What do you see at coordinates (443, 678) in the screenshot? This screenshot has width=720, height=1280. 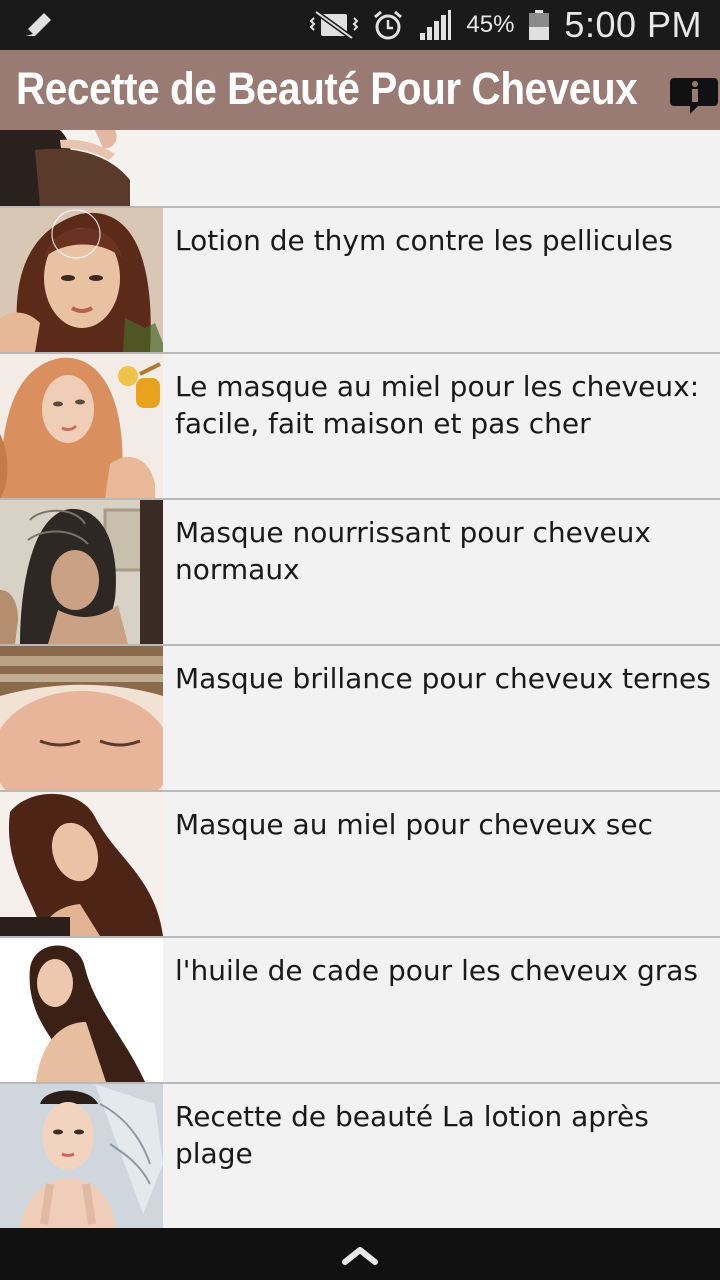 I see `list-item-label: Masque brillance pour cheveux ternes` at bounding box center [443, 678].